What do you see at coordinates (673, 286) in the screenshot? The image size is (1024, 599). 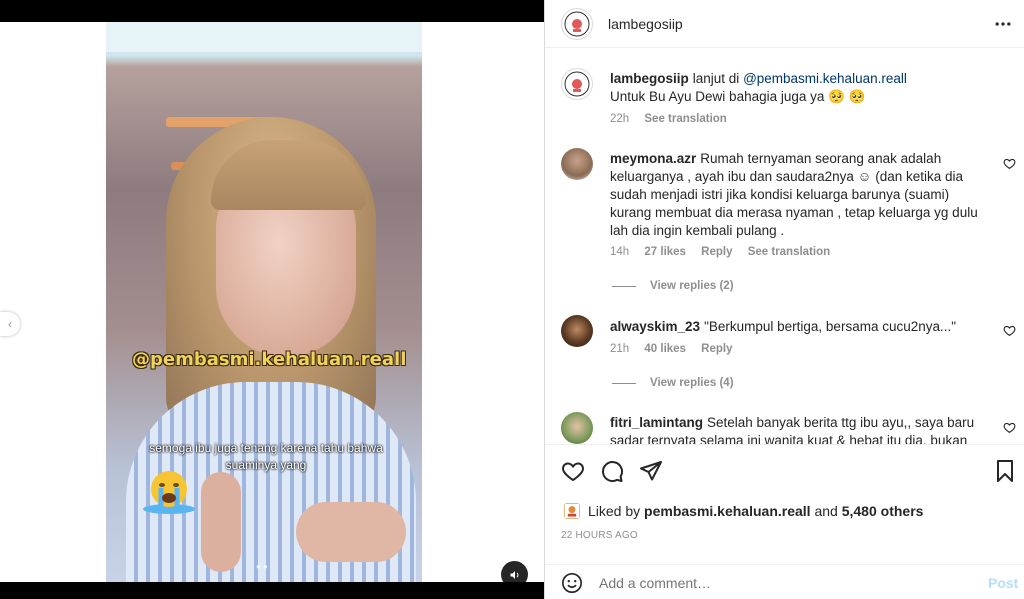 I see `view-replies-button: View replies (2)` at bounding box center [673, 286].